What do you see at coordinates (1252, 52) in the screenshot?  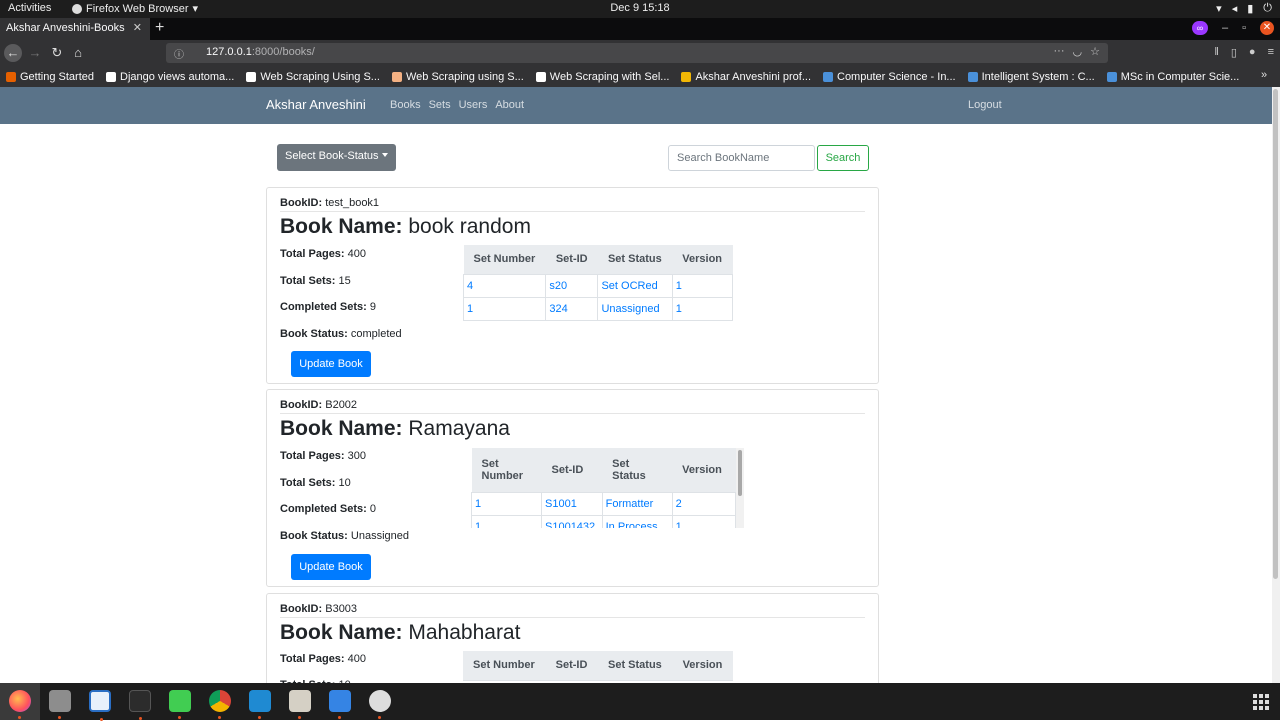 I see `account-icon: ●` at bounding box center [1252, 52].